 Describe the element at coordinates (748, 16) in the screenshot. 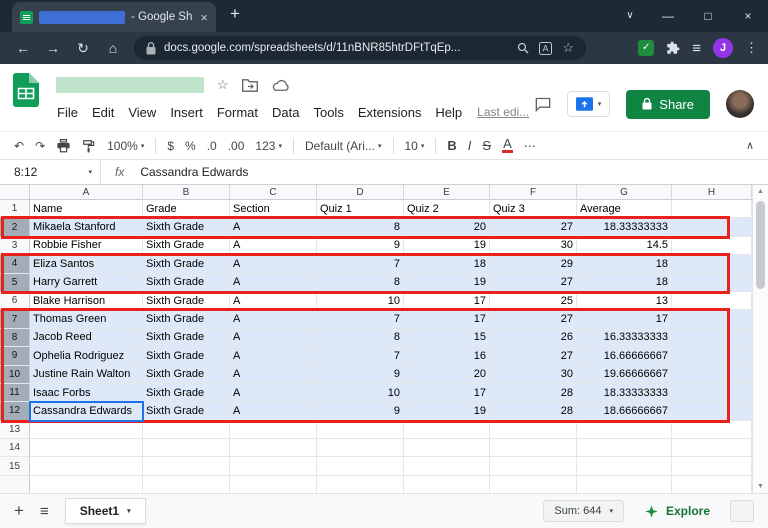

I see `close-button: ×` at that location.